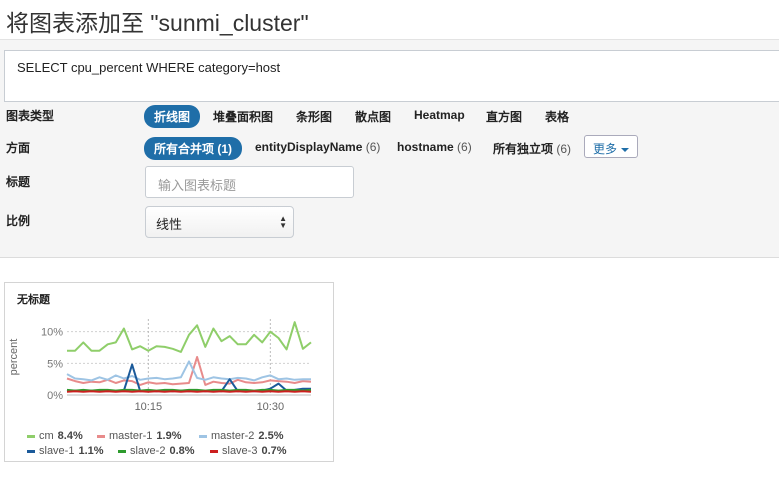 Image resolution: width=779 pixels, height=487 pixels. I want to click on legend-label: master-2, so click(233, 436).